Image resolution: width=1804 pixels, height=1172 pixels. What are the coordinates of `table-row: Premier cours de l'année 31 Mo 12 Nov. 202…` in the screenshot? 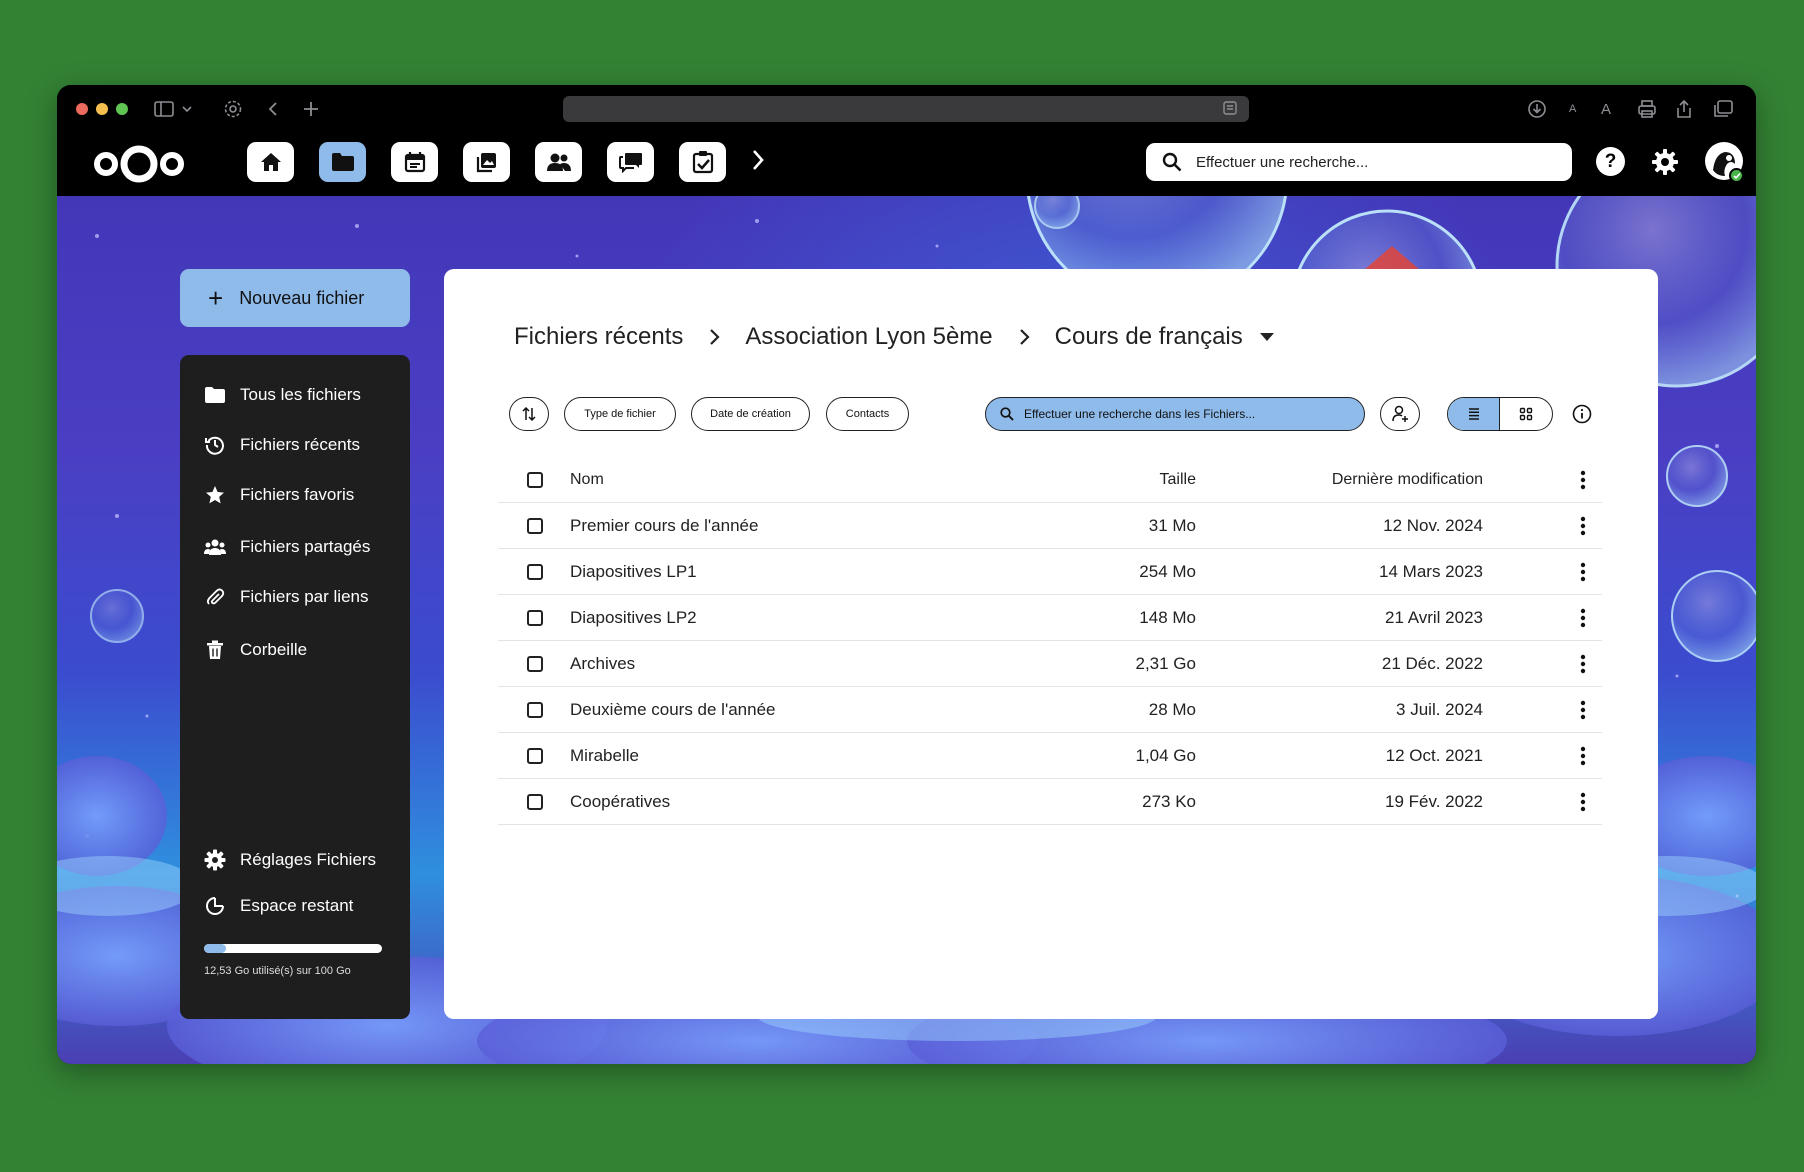 It's located at (1050, 526).